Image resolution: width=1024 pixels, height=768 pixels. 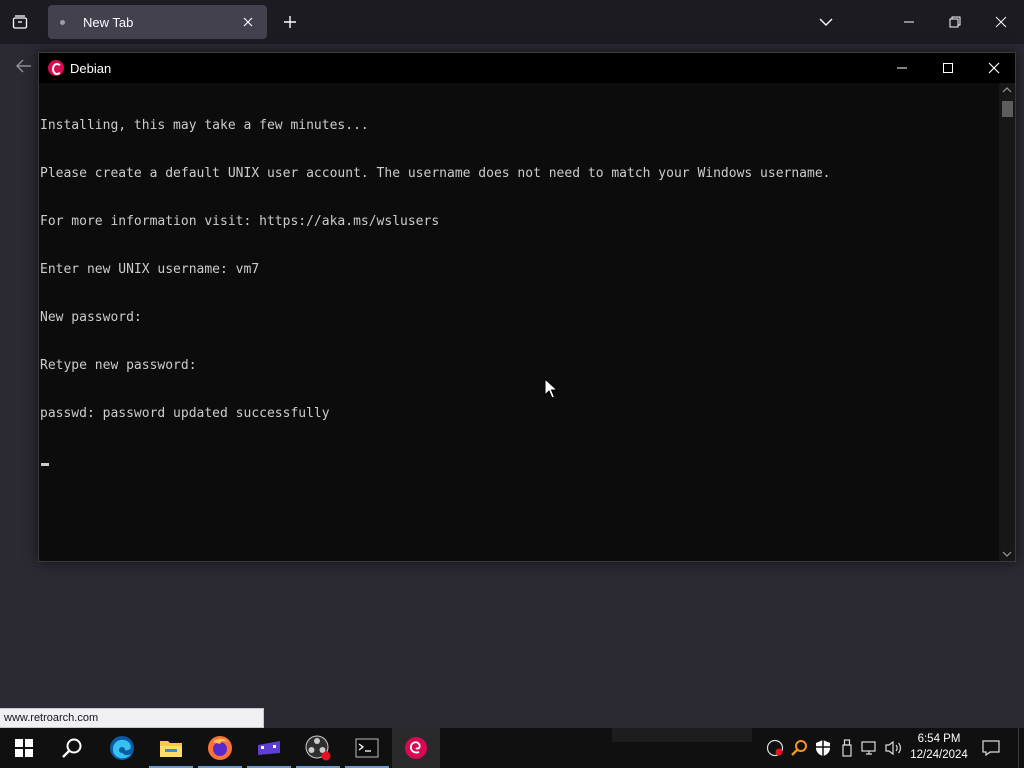 I want to click on firefox-icon, so click(x=220, y=748).